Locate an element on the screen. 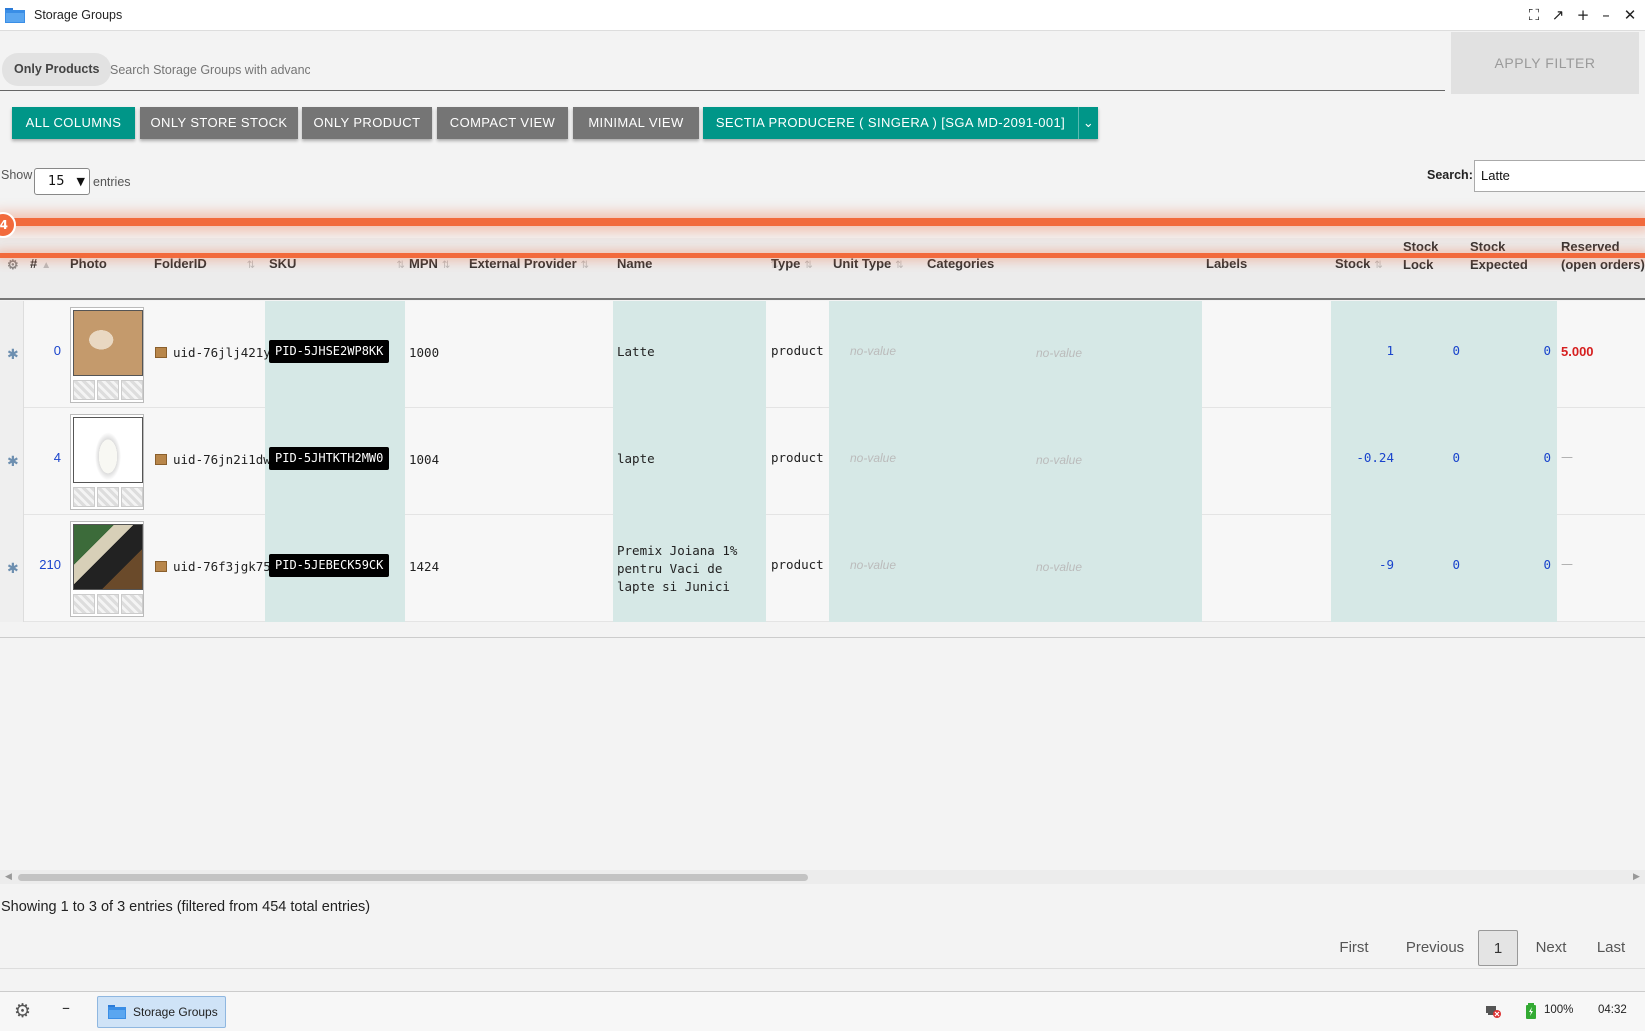 The width and height of the screenshot is (1645, 1031). pagination-page: 1 is located at coordinates (1498, 948).